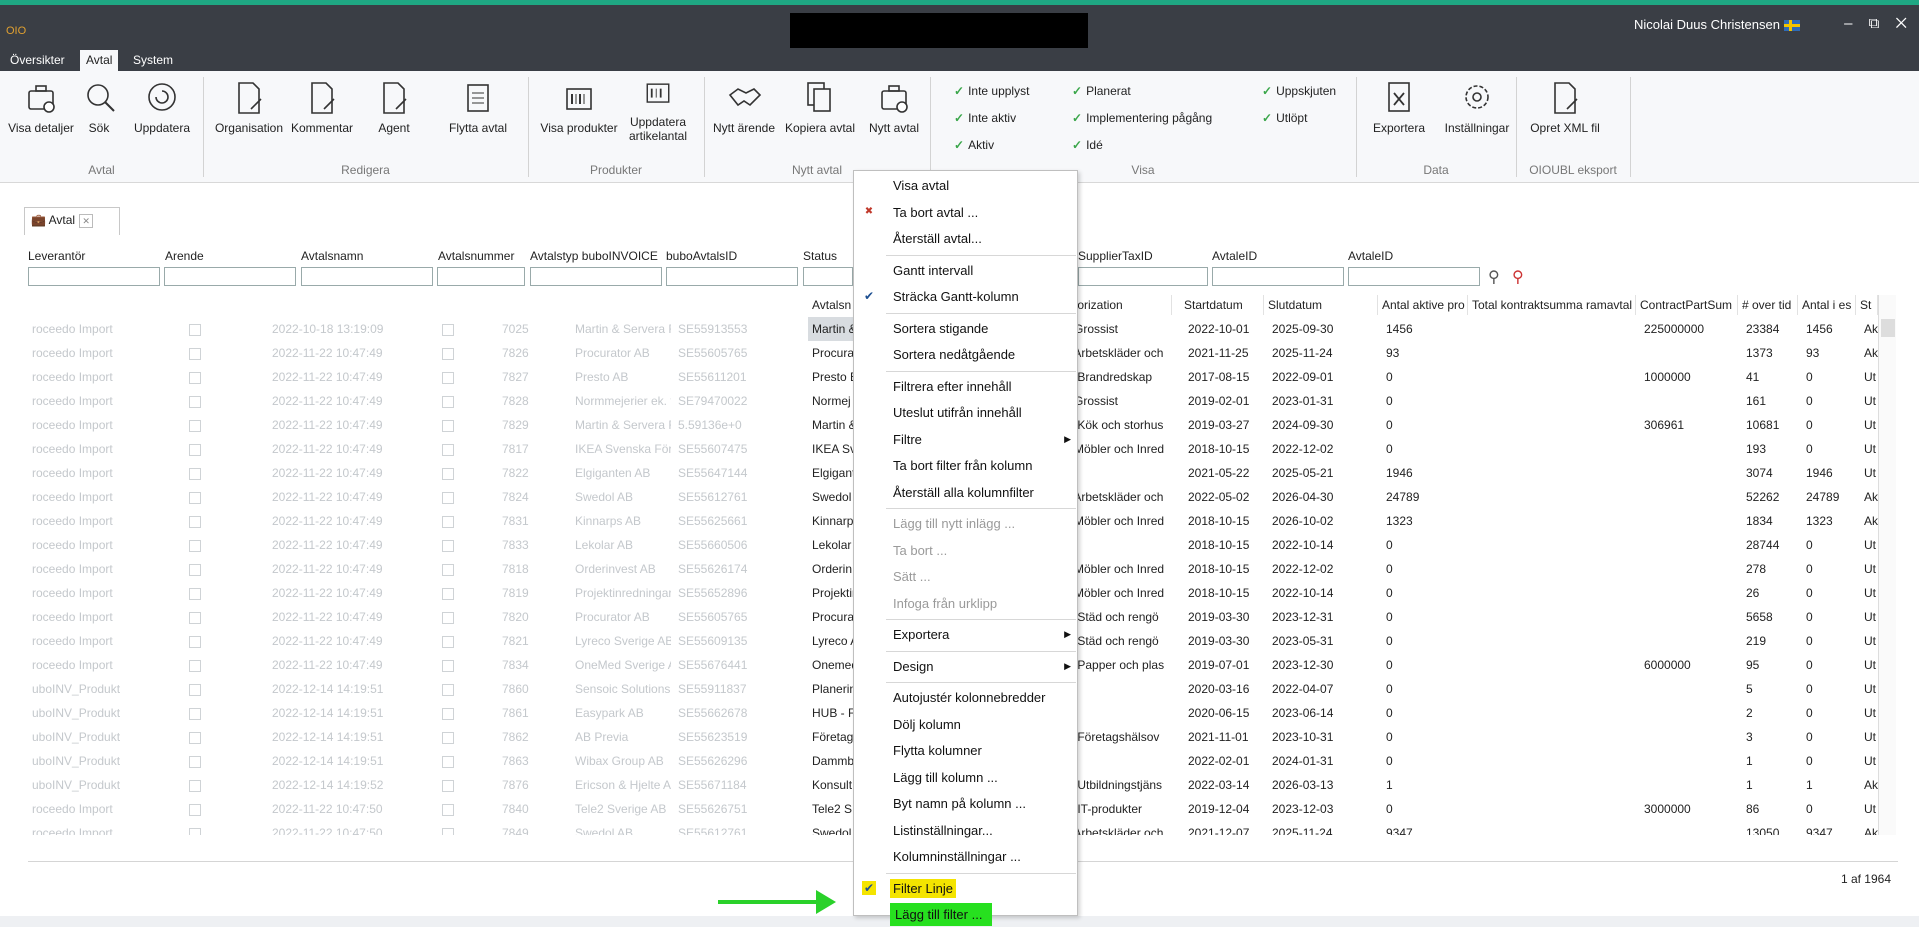  I want to click on scrollbar-thumb, so click(1888, 328).